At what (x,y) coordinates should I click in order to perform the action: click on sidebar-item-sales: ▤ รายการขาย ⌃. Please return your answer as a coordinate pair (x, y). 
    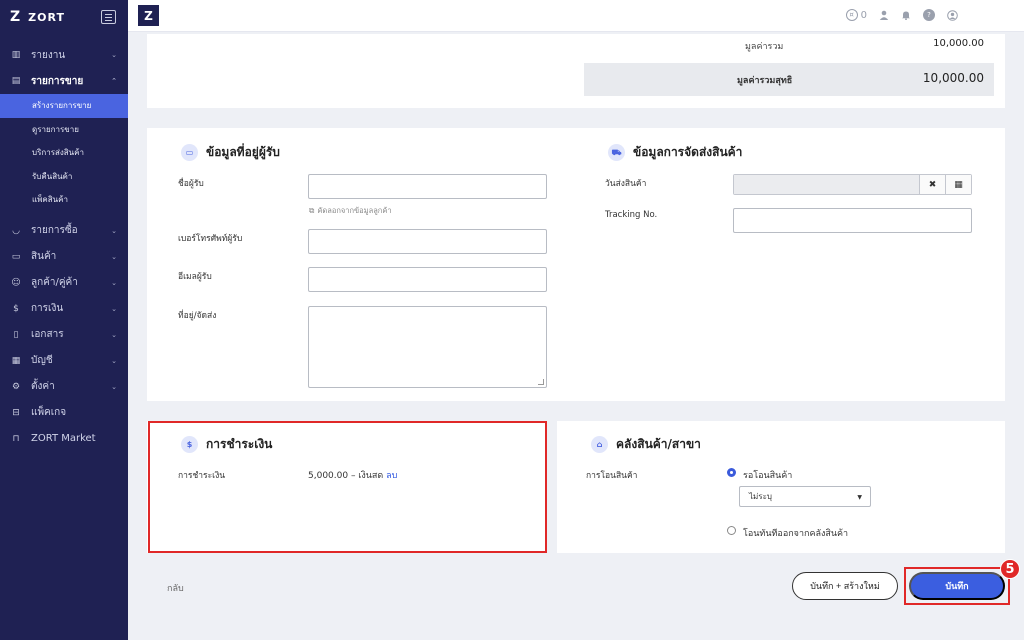
    Looking at the image, I should click on (64, 81).